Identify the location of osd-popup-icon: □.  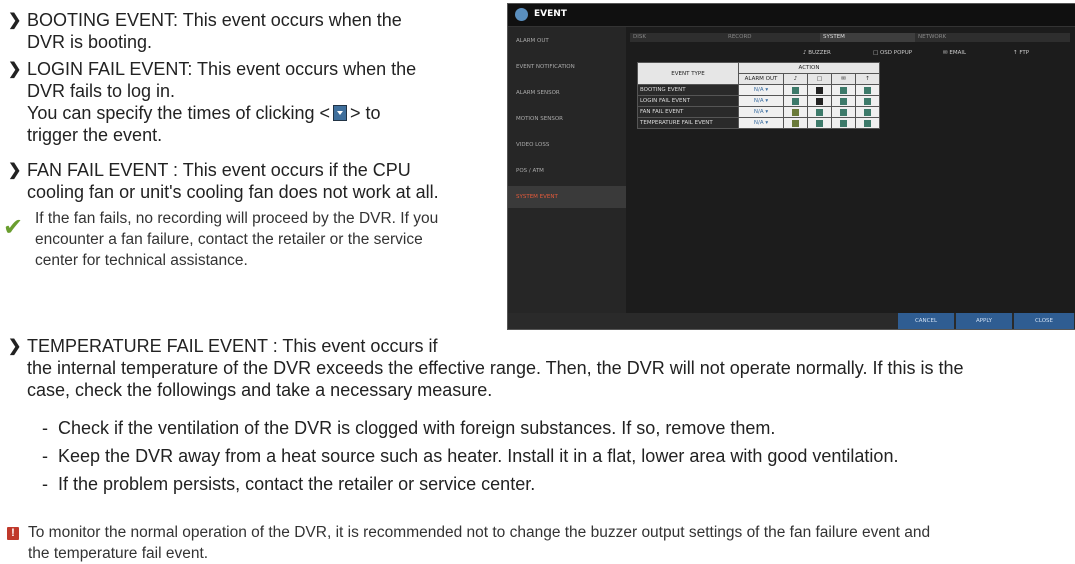
(819, 79).